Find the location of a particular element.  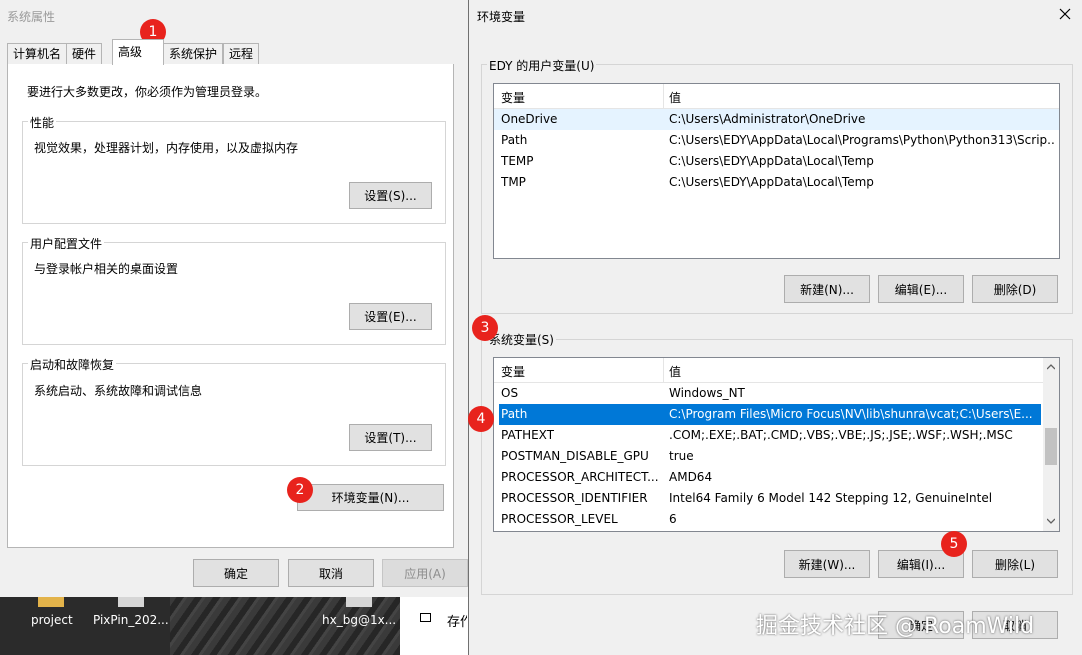

tab-advanced: 高级 is located at coordinates (138, 52).